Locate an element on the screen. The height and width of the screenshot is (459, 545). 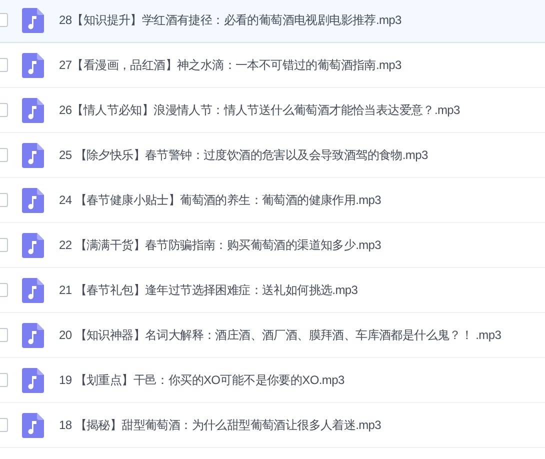
file-name: 28【知识提升】学红酒有捷径：必看的葡萄酒电视剧电影推荐.mp3 is located at coordinates (230, 20).